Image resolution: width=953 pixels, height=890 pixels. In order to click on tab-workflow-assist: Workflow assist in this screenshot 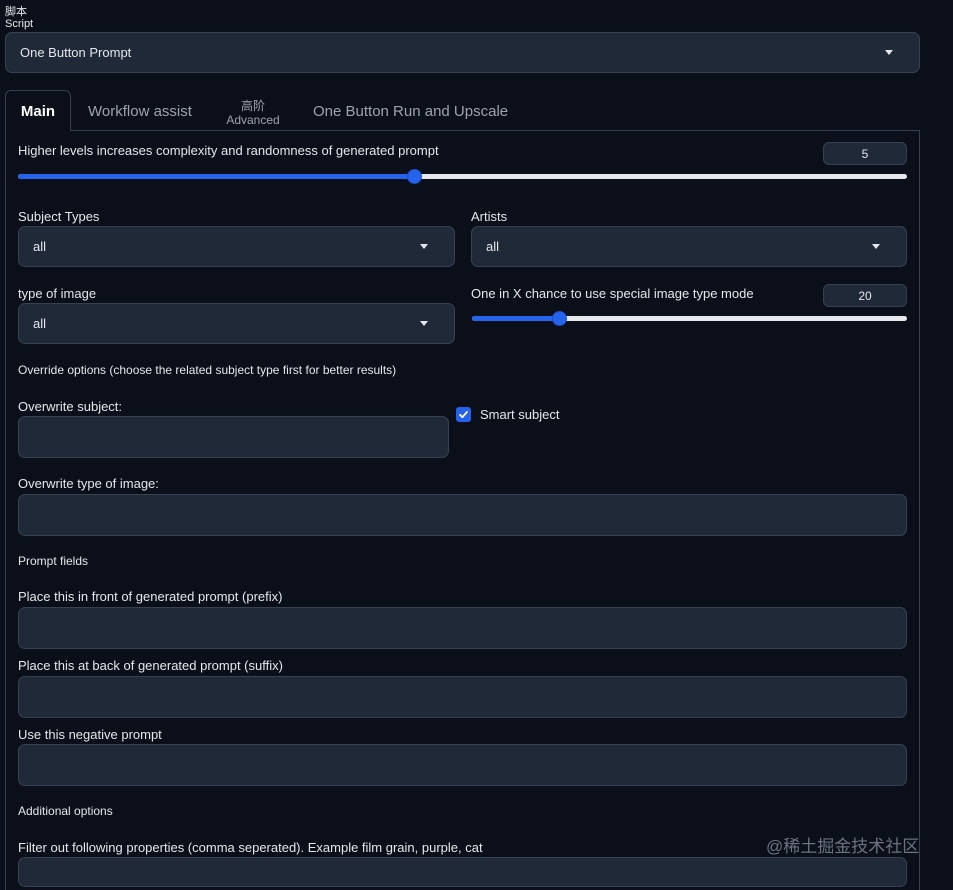, I will do `click(140, 111)`.